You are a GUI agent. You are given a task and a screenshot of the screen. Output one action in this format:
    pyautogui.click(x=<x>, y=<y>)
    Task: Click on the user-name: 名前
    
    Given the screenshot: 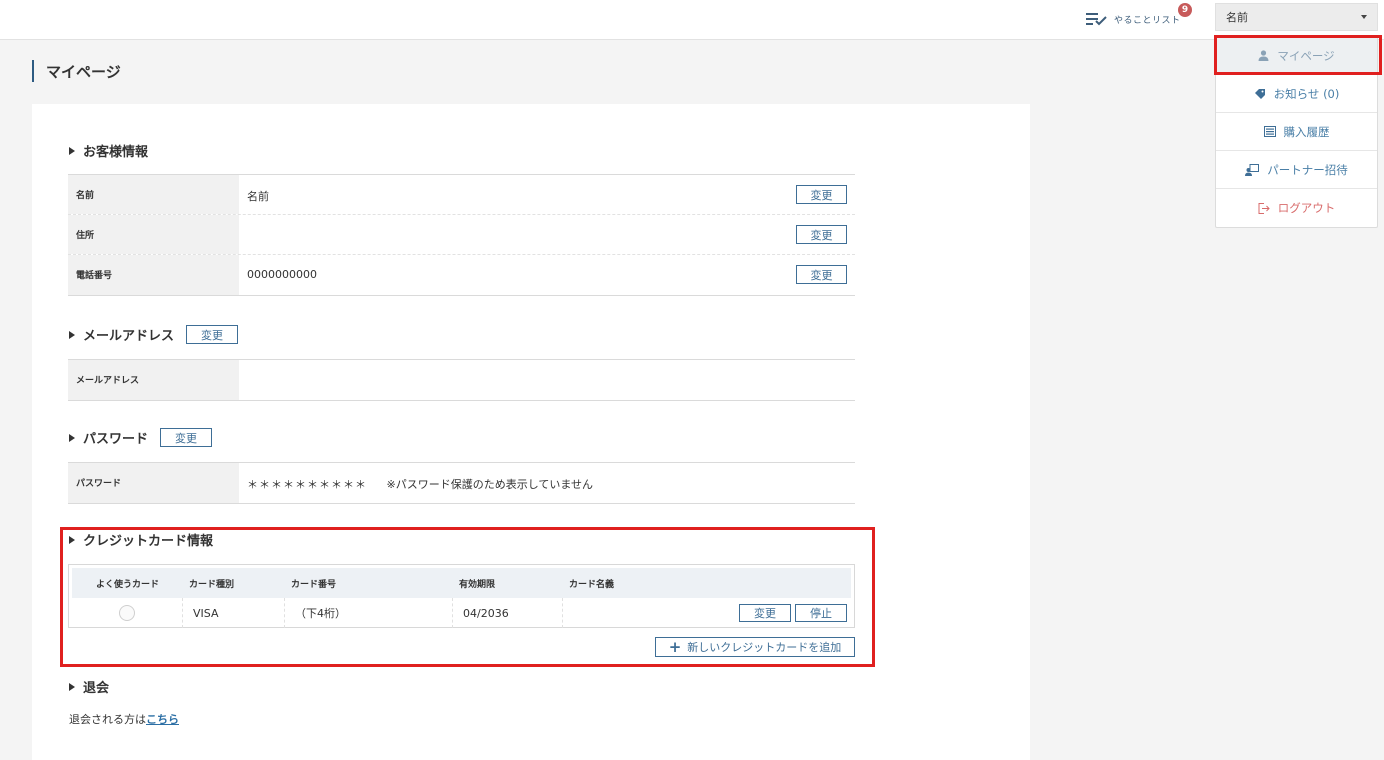 What is the action you would take?
    pyautogui.click(x=1237, y=17)
    